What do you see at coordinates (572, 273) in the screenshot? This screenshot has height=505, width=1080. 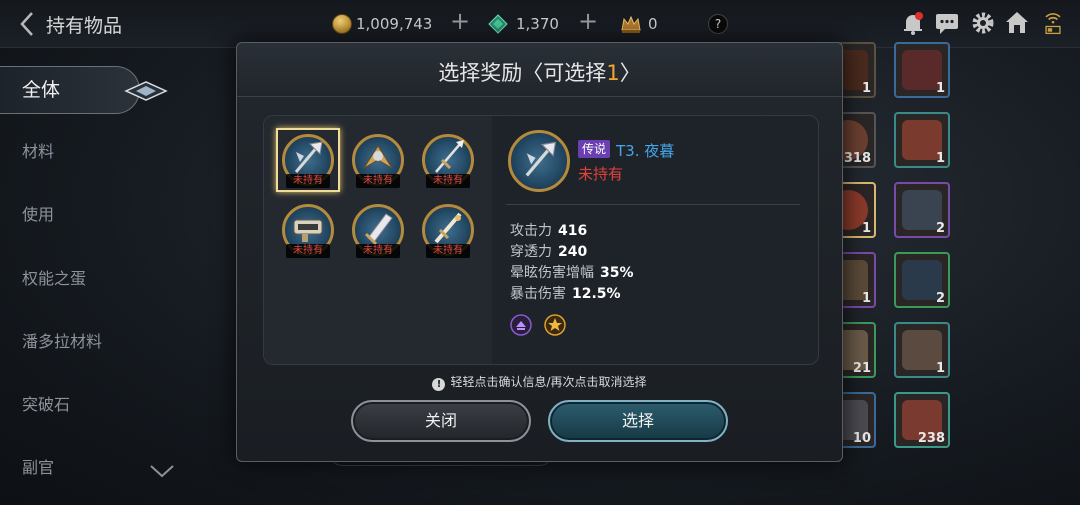 I see `stat-row: 晕眩伤害增幅 35%` at bounding box center [572, 273].